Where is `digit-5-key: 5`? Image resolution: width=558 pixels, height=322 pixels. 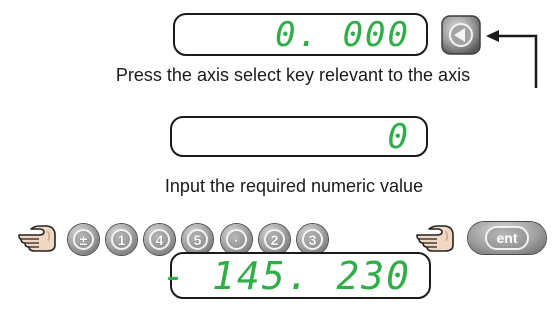
digit-5-key: 5 is located at coordinates (197, 239).